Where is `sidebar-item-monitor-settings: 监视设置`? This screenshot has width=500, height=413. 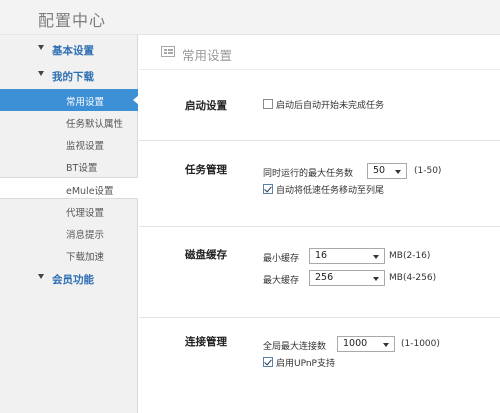 sidebar-item-monitor-settings: 监视设置 is located at coordinates (69, 144).